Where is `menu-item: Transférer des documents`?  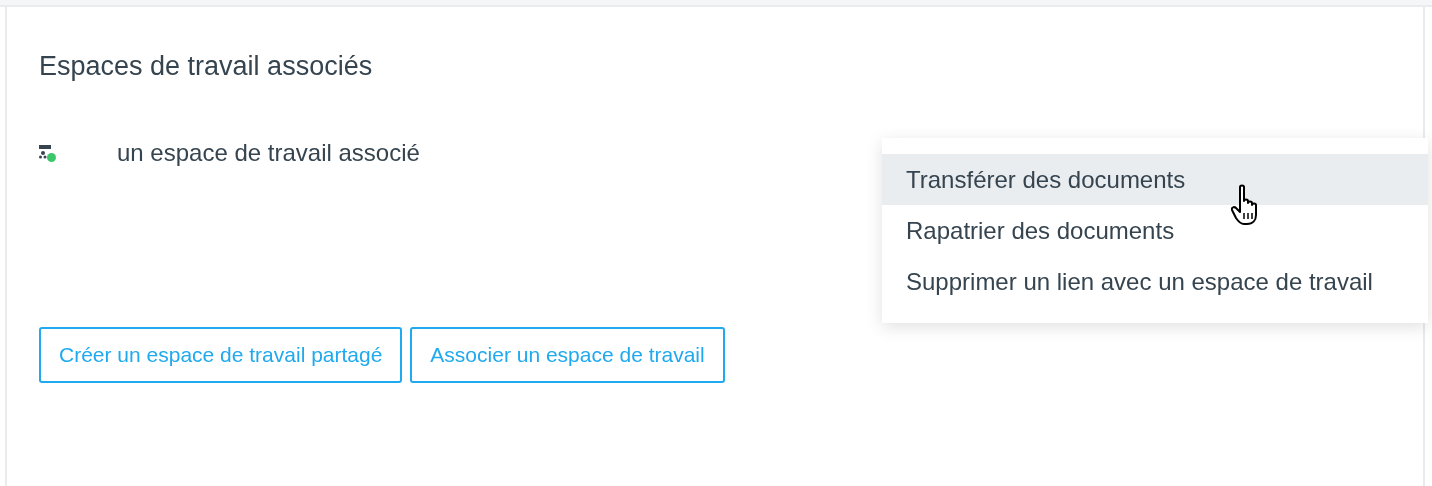
menu-item: Transférer des documents is located at coordinates (1155, 179).